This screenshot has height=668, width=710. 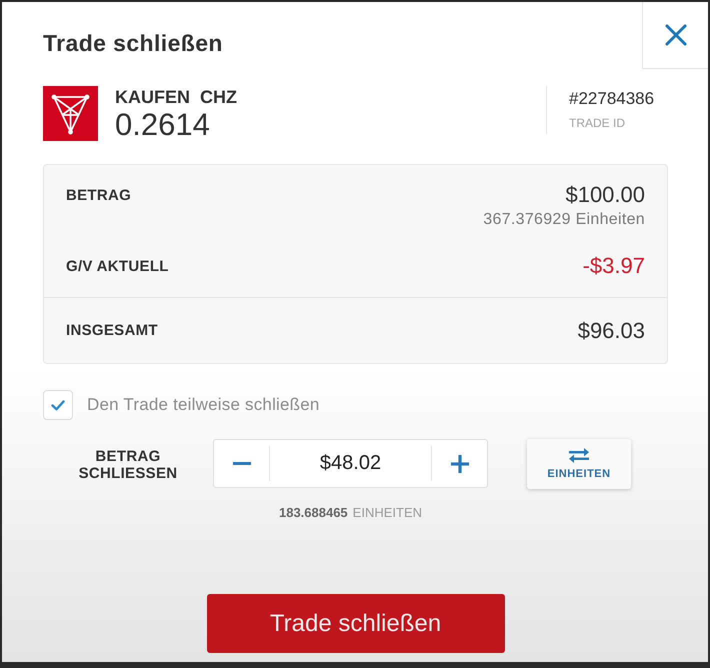 I want to click on close-button, so click(x=675, y=35).